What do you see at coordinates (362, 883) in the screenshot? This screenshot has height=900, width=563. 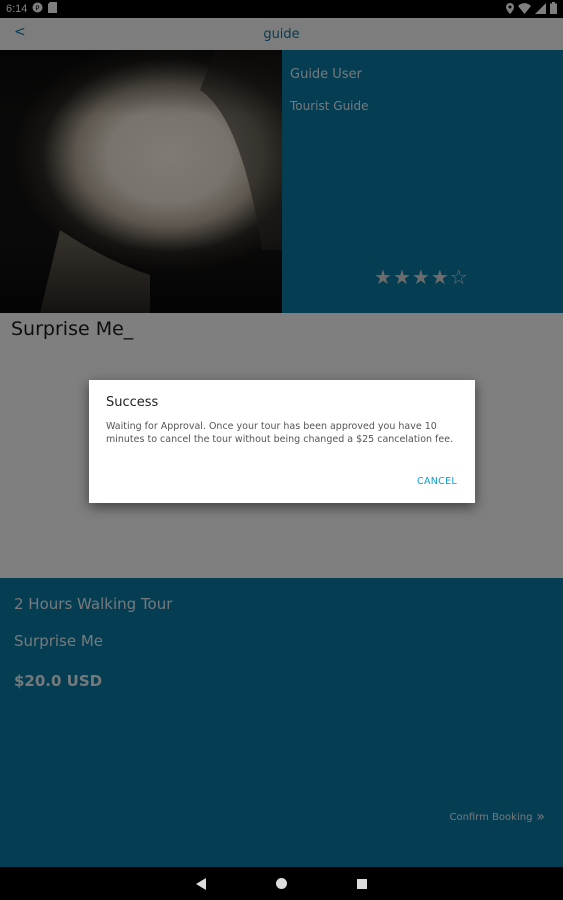 I see `nav-recents-icon` at bounding box center [362, 883].